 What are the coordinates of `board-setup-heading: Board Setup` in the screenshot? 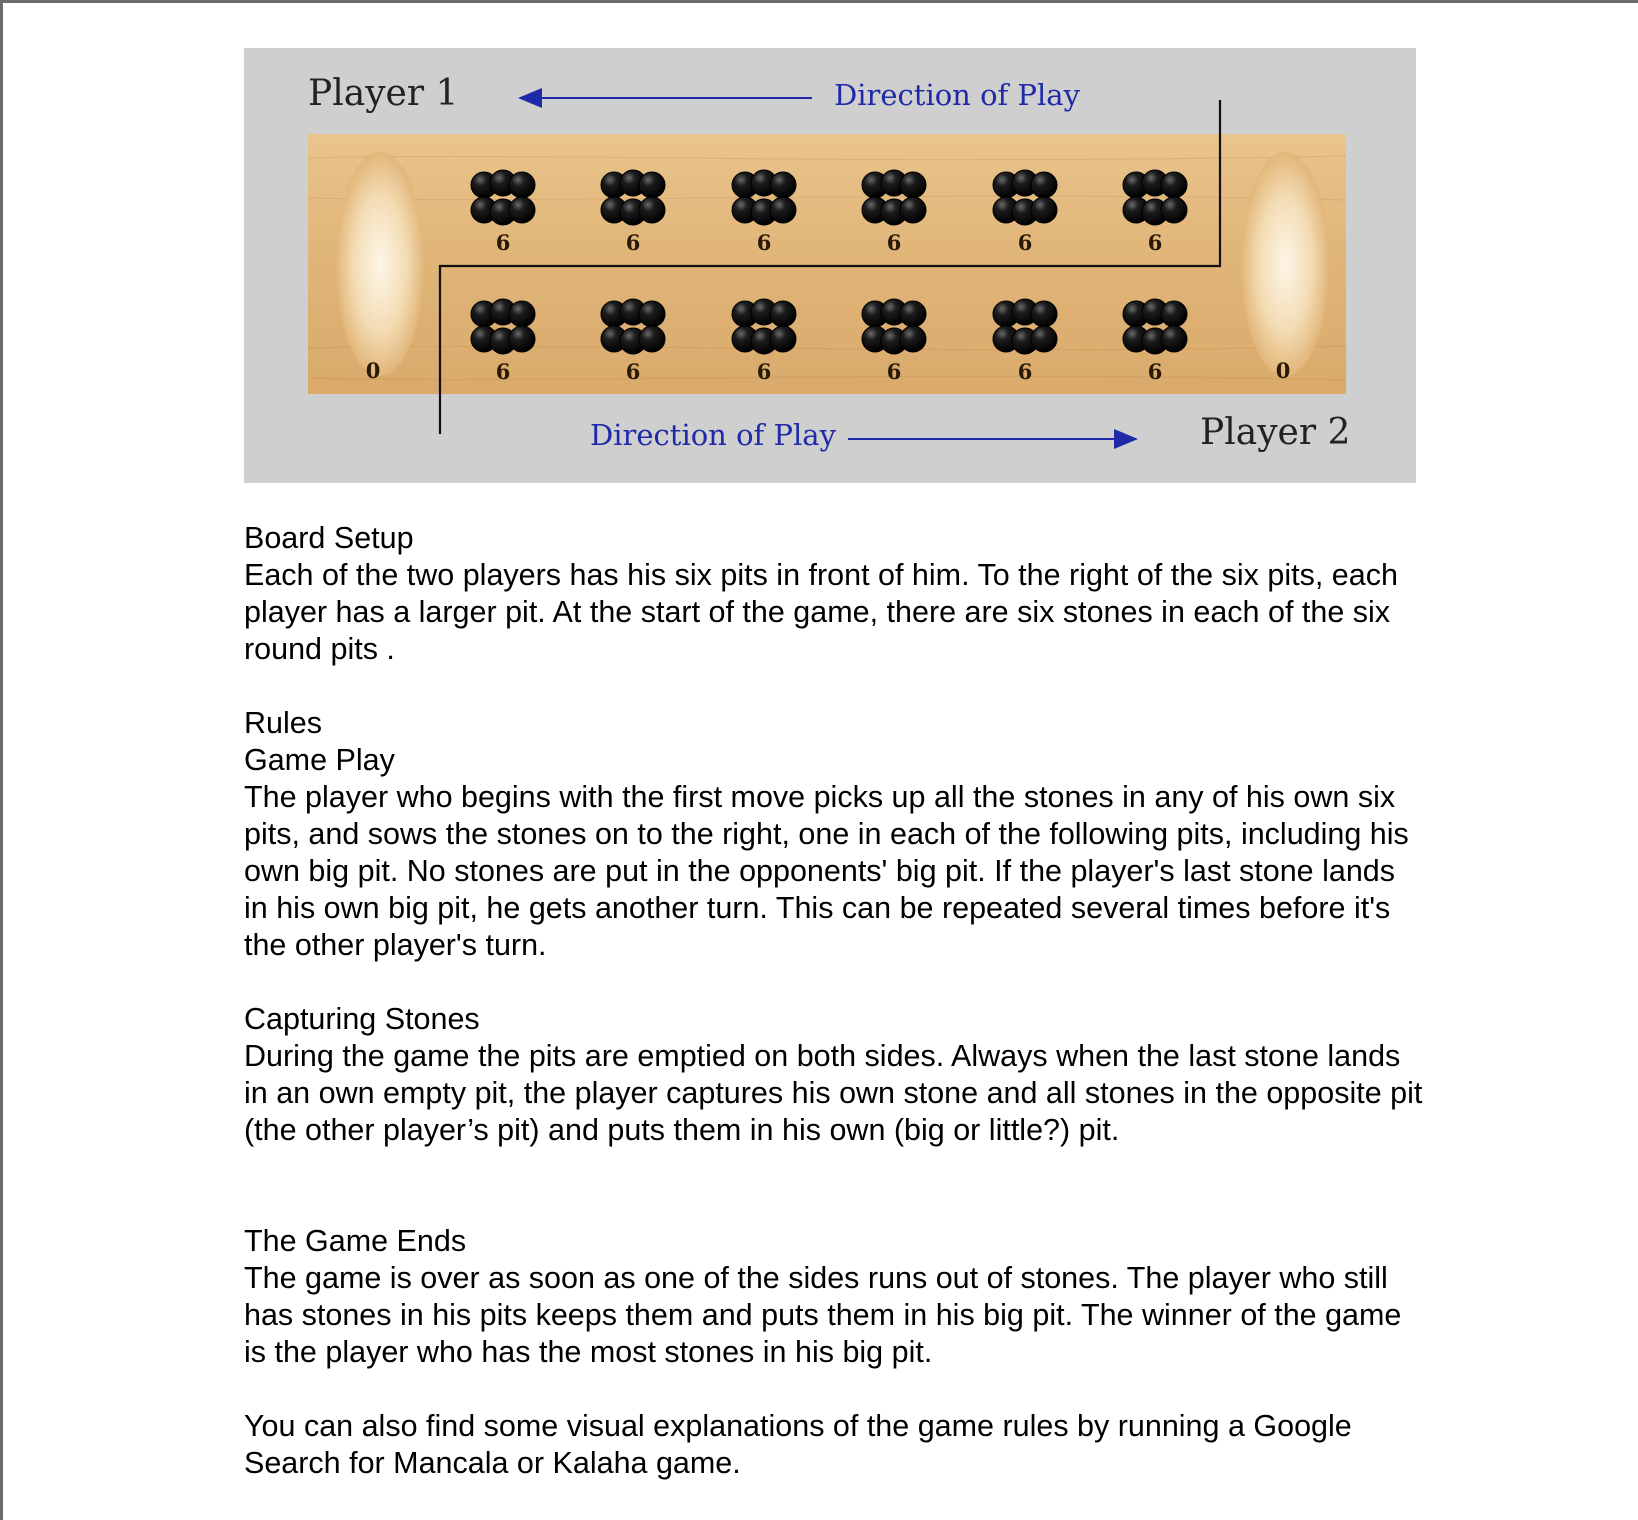 It's located at (329, 538).